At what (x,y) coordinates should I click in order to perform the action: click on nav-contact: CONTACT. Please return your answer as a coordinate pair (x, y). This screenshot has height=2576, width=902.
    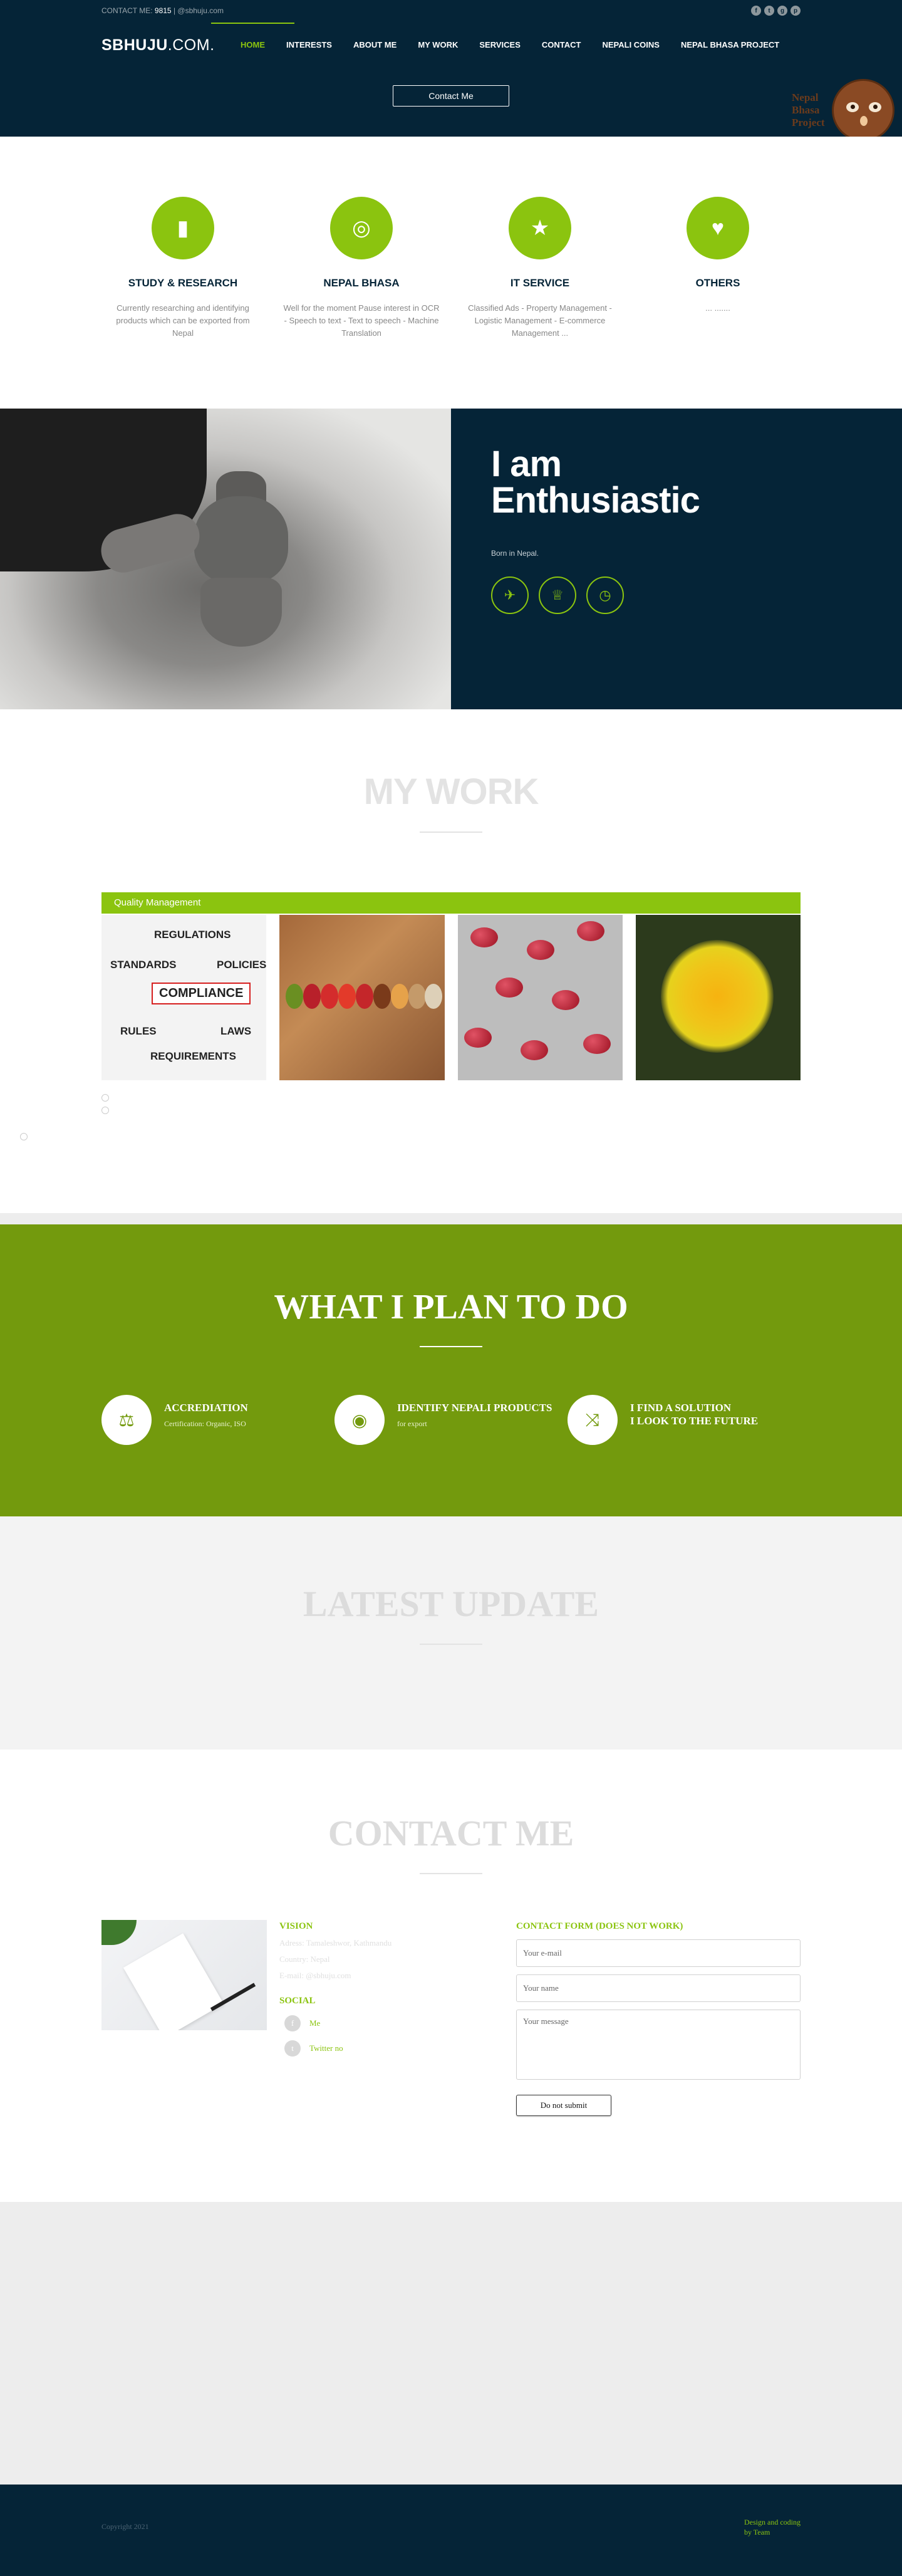
    Looking at the image, I should click on (561, 46).